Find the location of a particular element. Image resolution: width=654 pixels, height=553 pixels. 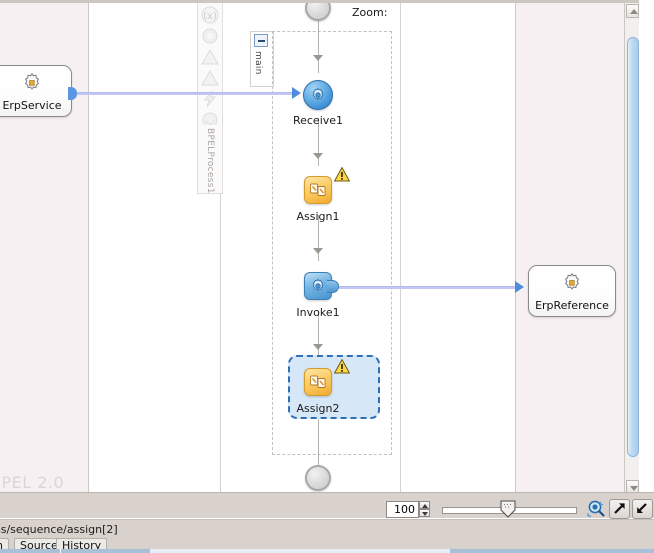

status-bar: ss/sequence/assign[2] is located at coordinates (327, 528).